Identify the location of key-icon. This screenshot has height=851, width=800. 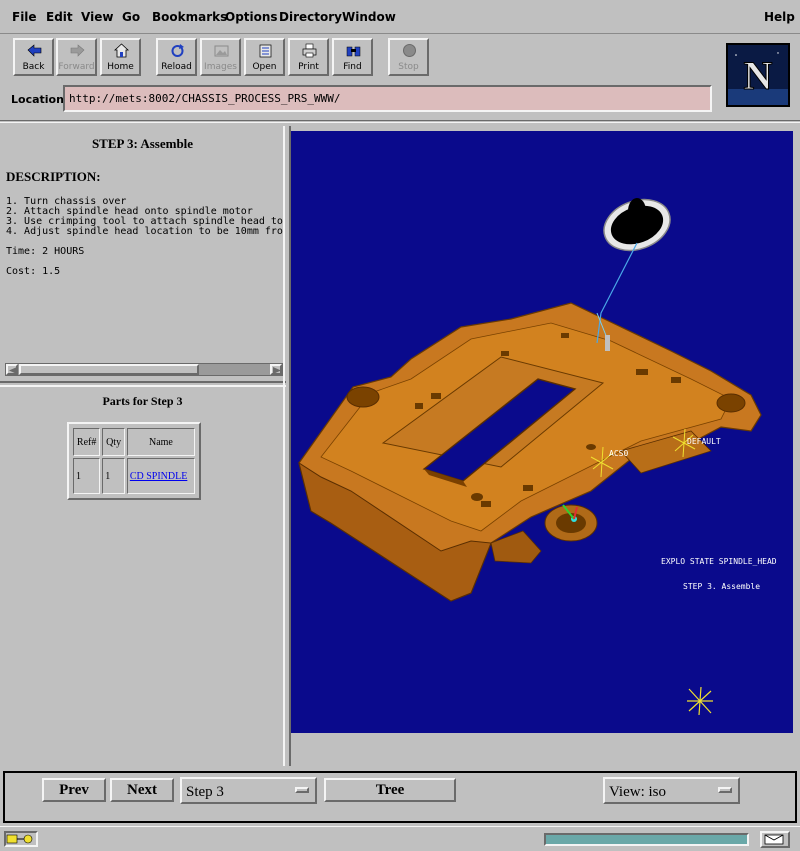
(19, 839).